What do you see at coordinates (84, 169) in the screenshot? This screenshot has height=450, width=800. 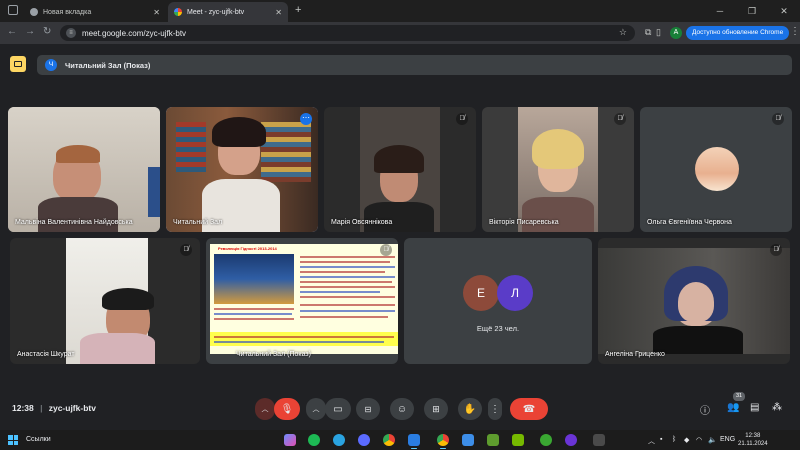 I see `participant-tile: Мальвіна Валентинівна Найдовська` at bounding box center [84, 169].